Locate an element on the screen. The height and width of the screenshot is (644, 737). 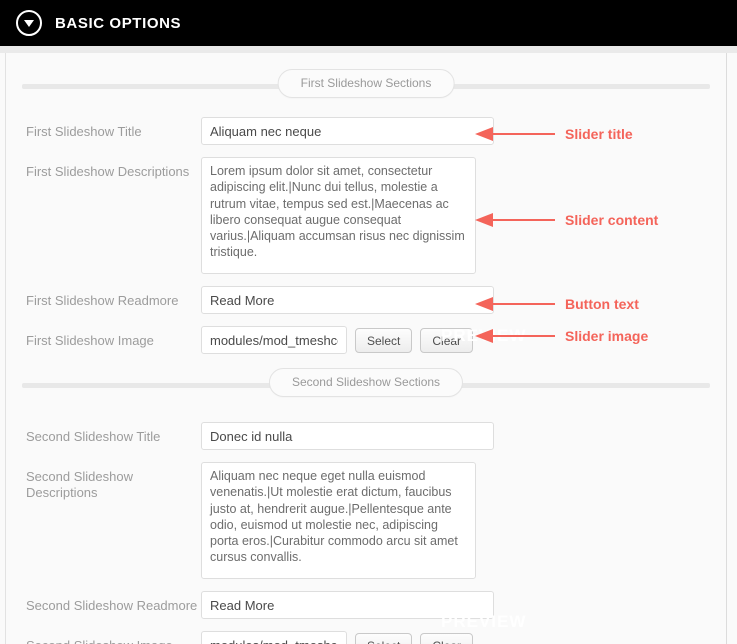
label-second-descriptions: Second Slideshow Descriptions is located at coordinates (79, 484).